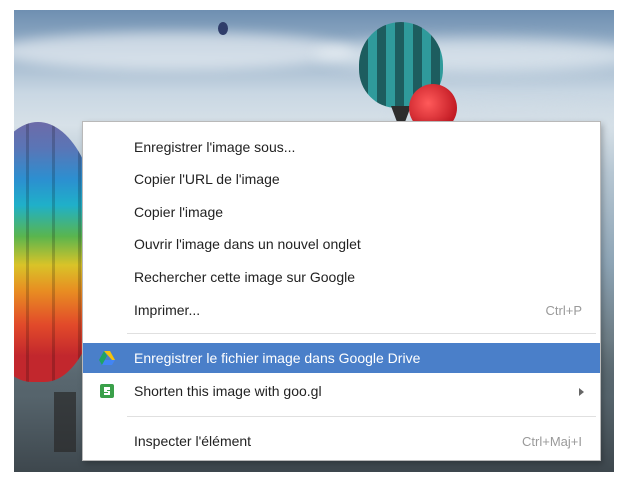 The width and height of the screenshot is (628, 486). What do you see at coordinates (341, 179) in the screenshot?
I see `menu-item-copy-image-url: Copier l'URL de l'image` at bounding box center [341, 179].